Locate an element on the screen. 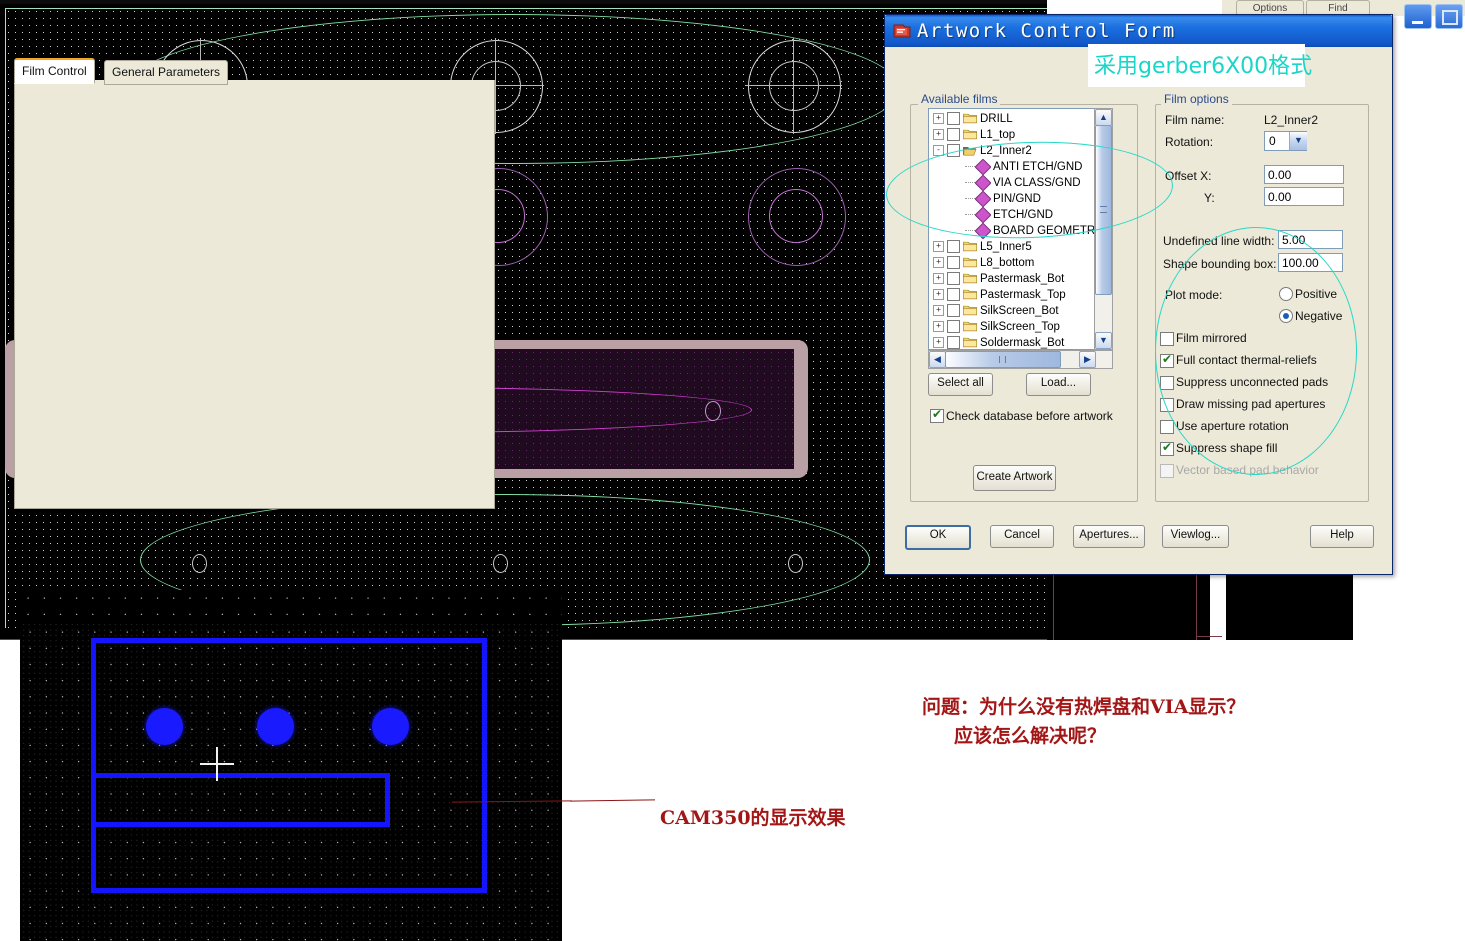 Image resolution: width=1465 pixels, height=941 pixels. scroll-right-arrow-icon: ▶ is located at coordinates (1087, 359).